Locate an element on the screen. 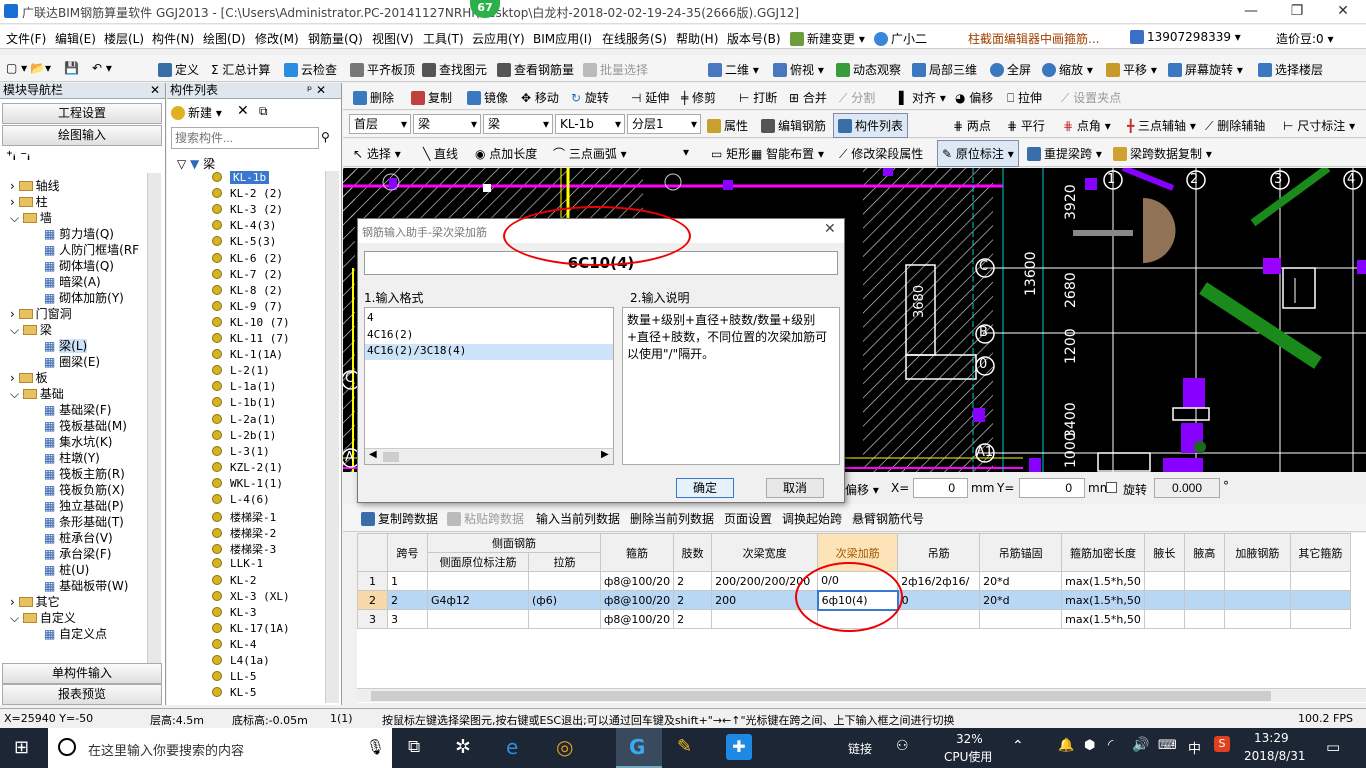 The height and width of the screenshot is (768, 1366). nav-tree-item: ▦ 梁(L) is located at coordinates (66, 345).